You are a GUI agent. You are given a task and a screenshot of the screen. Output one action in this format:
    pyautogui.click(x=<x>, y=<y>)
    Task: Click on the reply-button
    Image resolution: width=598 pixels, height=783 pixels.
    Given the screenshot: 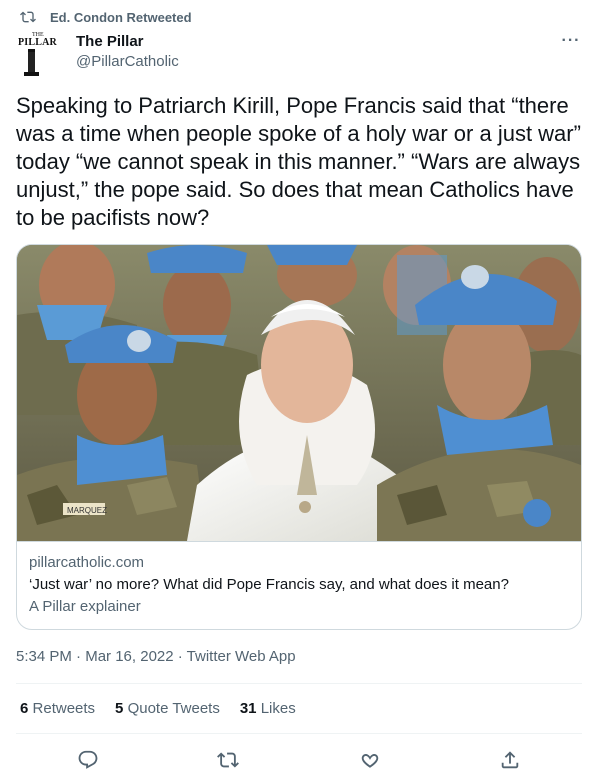 What is the action you would take?
    pyautogui.click(x=88, y=760)
    